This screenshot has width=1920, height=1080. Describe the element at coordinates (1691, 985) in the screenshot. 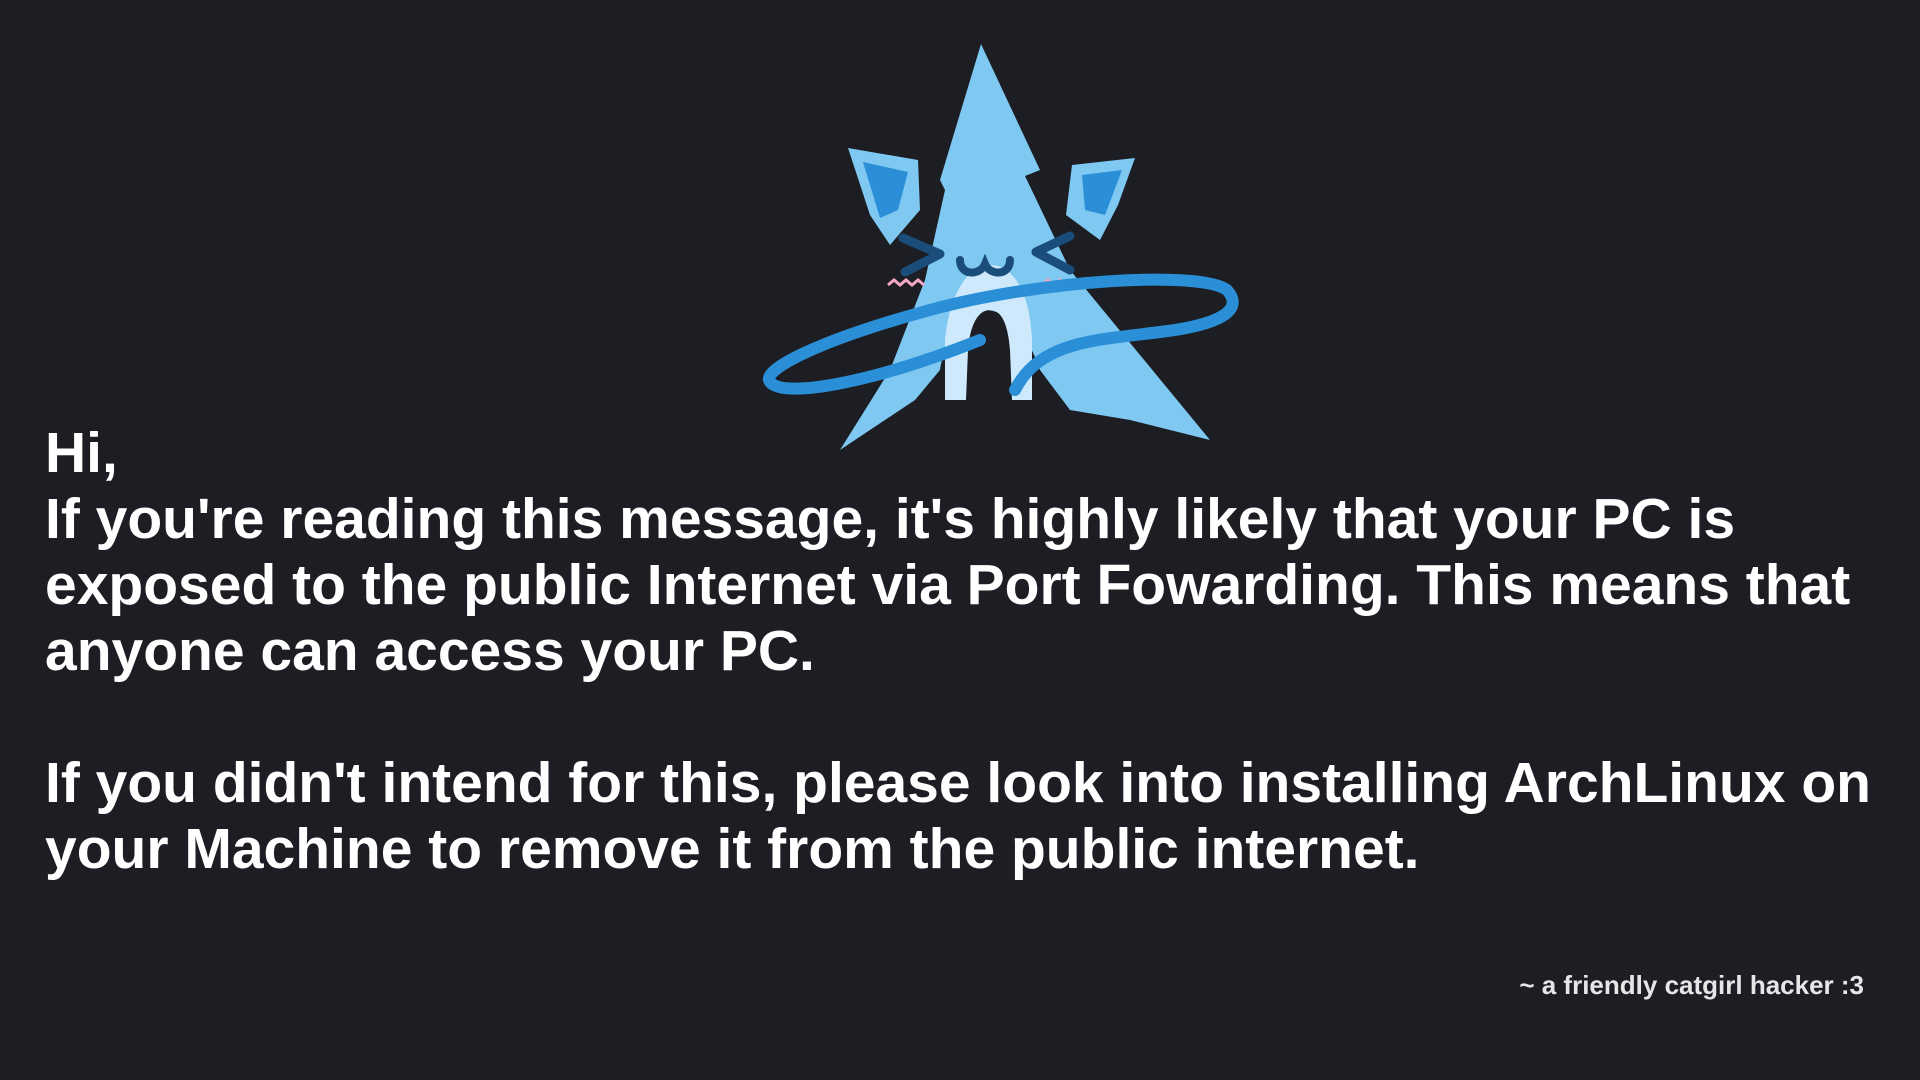

I see `signature-text: ~ a friendly catgirl hacker :3` at that location.